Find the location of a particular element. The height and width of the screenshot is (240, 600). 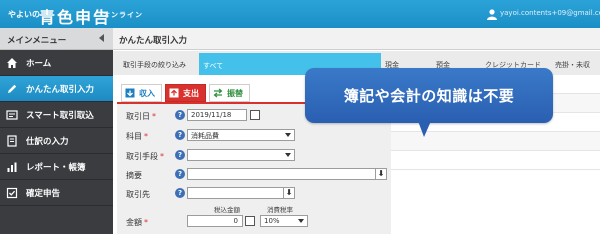

tax-rate-value: 10% is located at coordinates (272, 221).